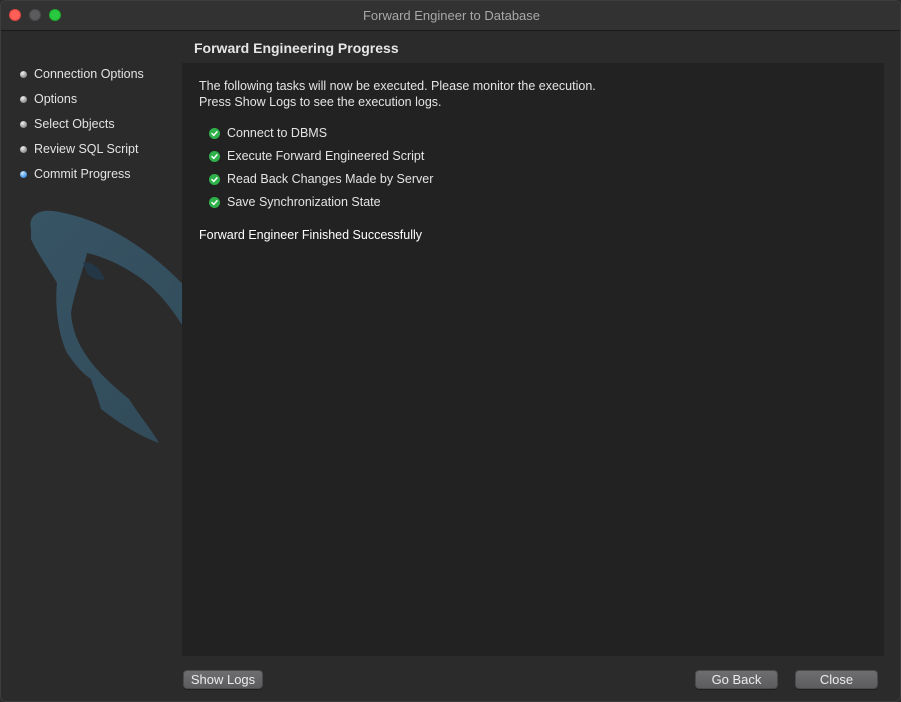 The width and height of the screenshot is (901, 702). I want to click on task-label: Execute Forward Engineered Script, so click(326, 156).